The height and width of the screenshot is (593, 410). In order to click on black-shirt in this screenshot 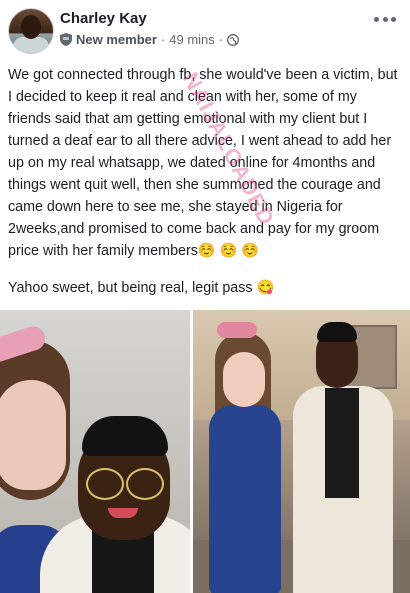, I will do `click(342, 443)`.